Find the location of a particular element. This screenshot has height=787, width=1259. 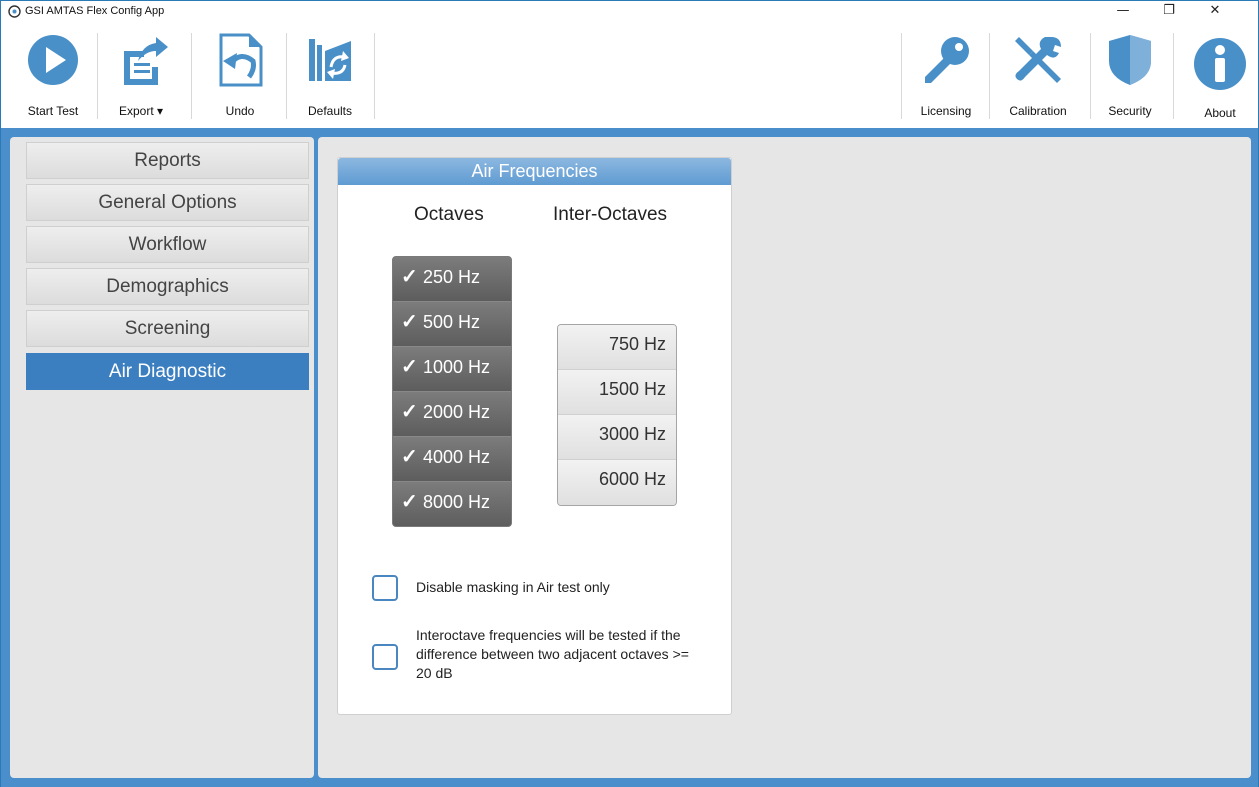

sidebar-item-screening: Screening is located at coordinates (167, 328).